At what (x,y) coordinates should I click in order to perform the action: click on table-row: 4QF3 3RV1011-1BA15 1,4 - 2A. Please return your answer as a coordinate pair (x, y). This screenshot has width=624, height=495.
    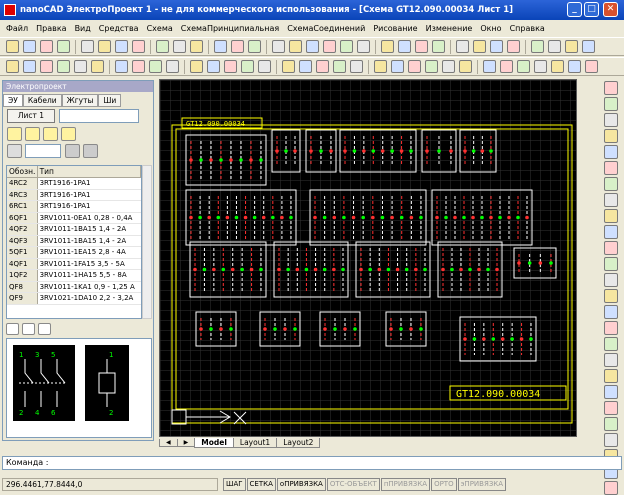
    Looking at the image, I should click on (74, 241).